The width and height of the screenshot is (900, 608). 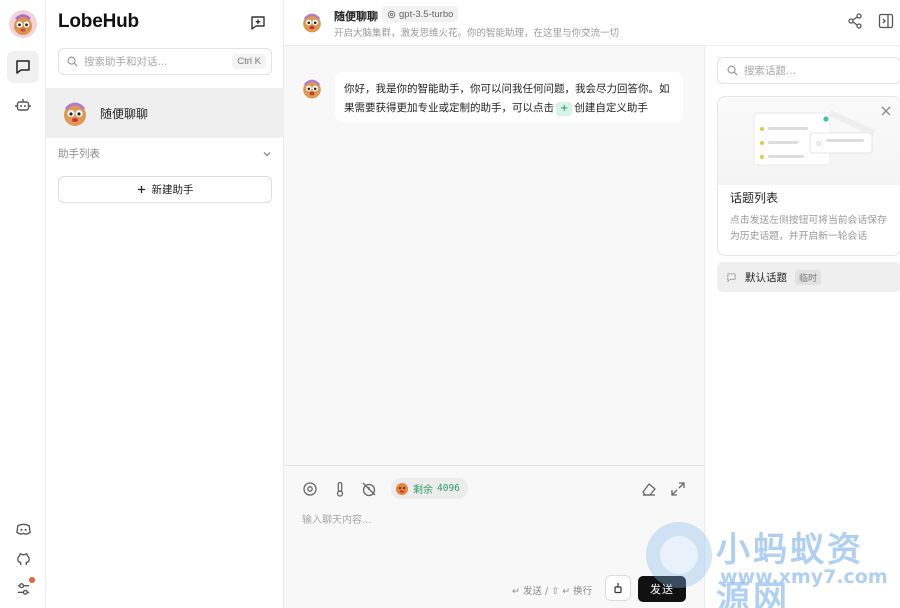 I want to click on broom-icon, so click(x=618, y=588).